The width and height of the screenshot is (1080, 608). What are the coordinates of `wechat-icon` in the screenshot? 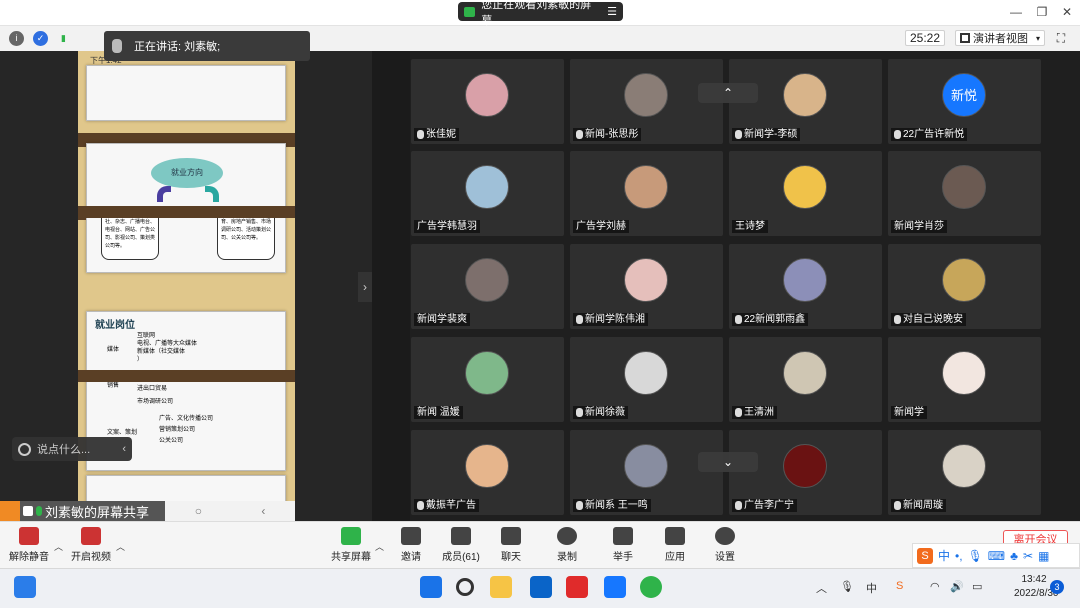 It's located at (651, 587).